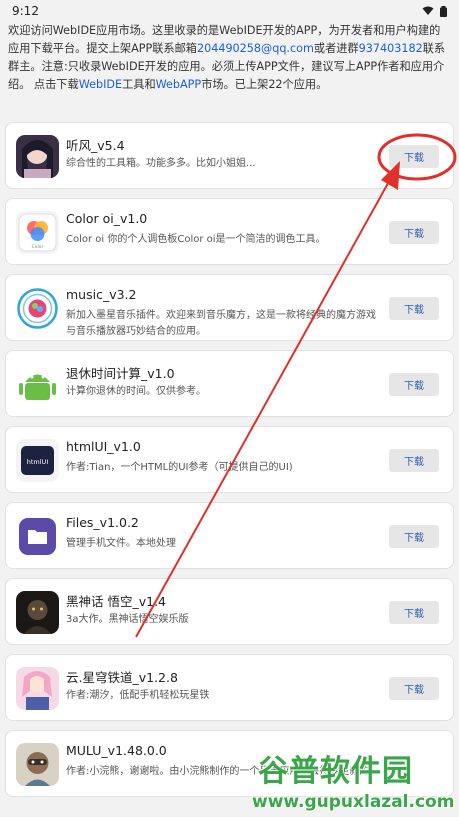 The width and height of the screenshot is (459, 817). I want to click on webide-link: WebIDE, so click(100, 84).